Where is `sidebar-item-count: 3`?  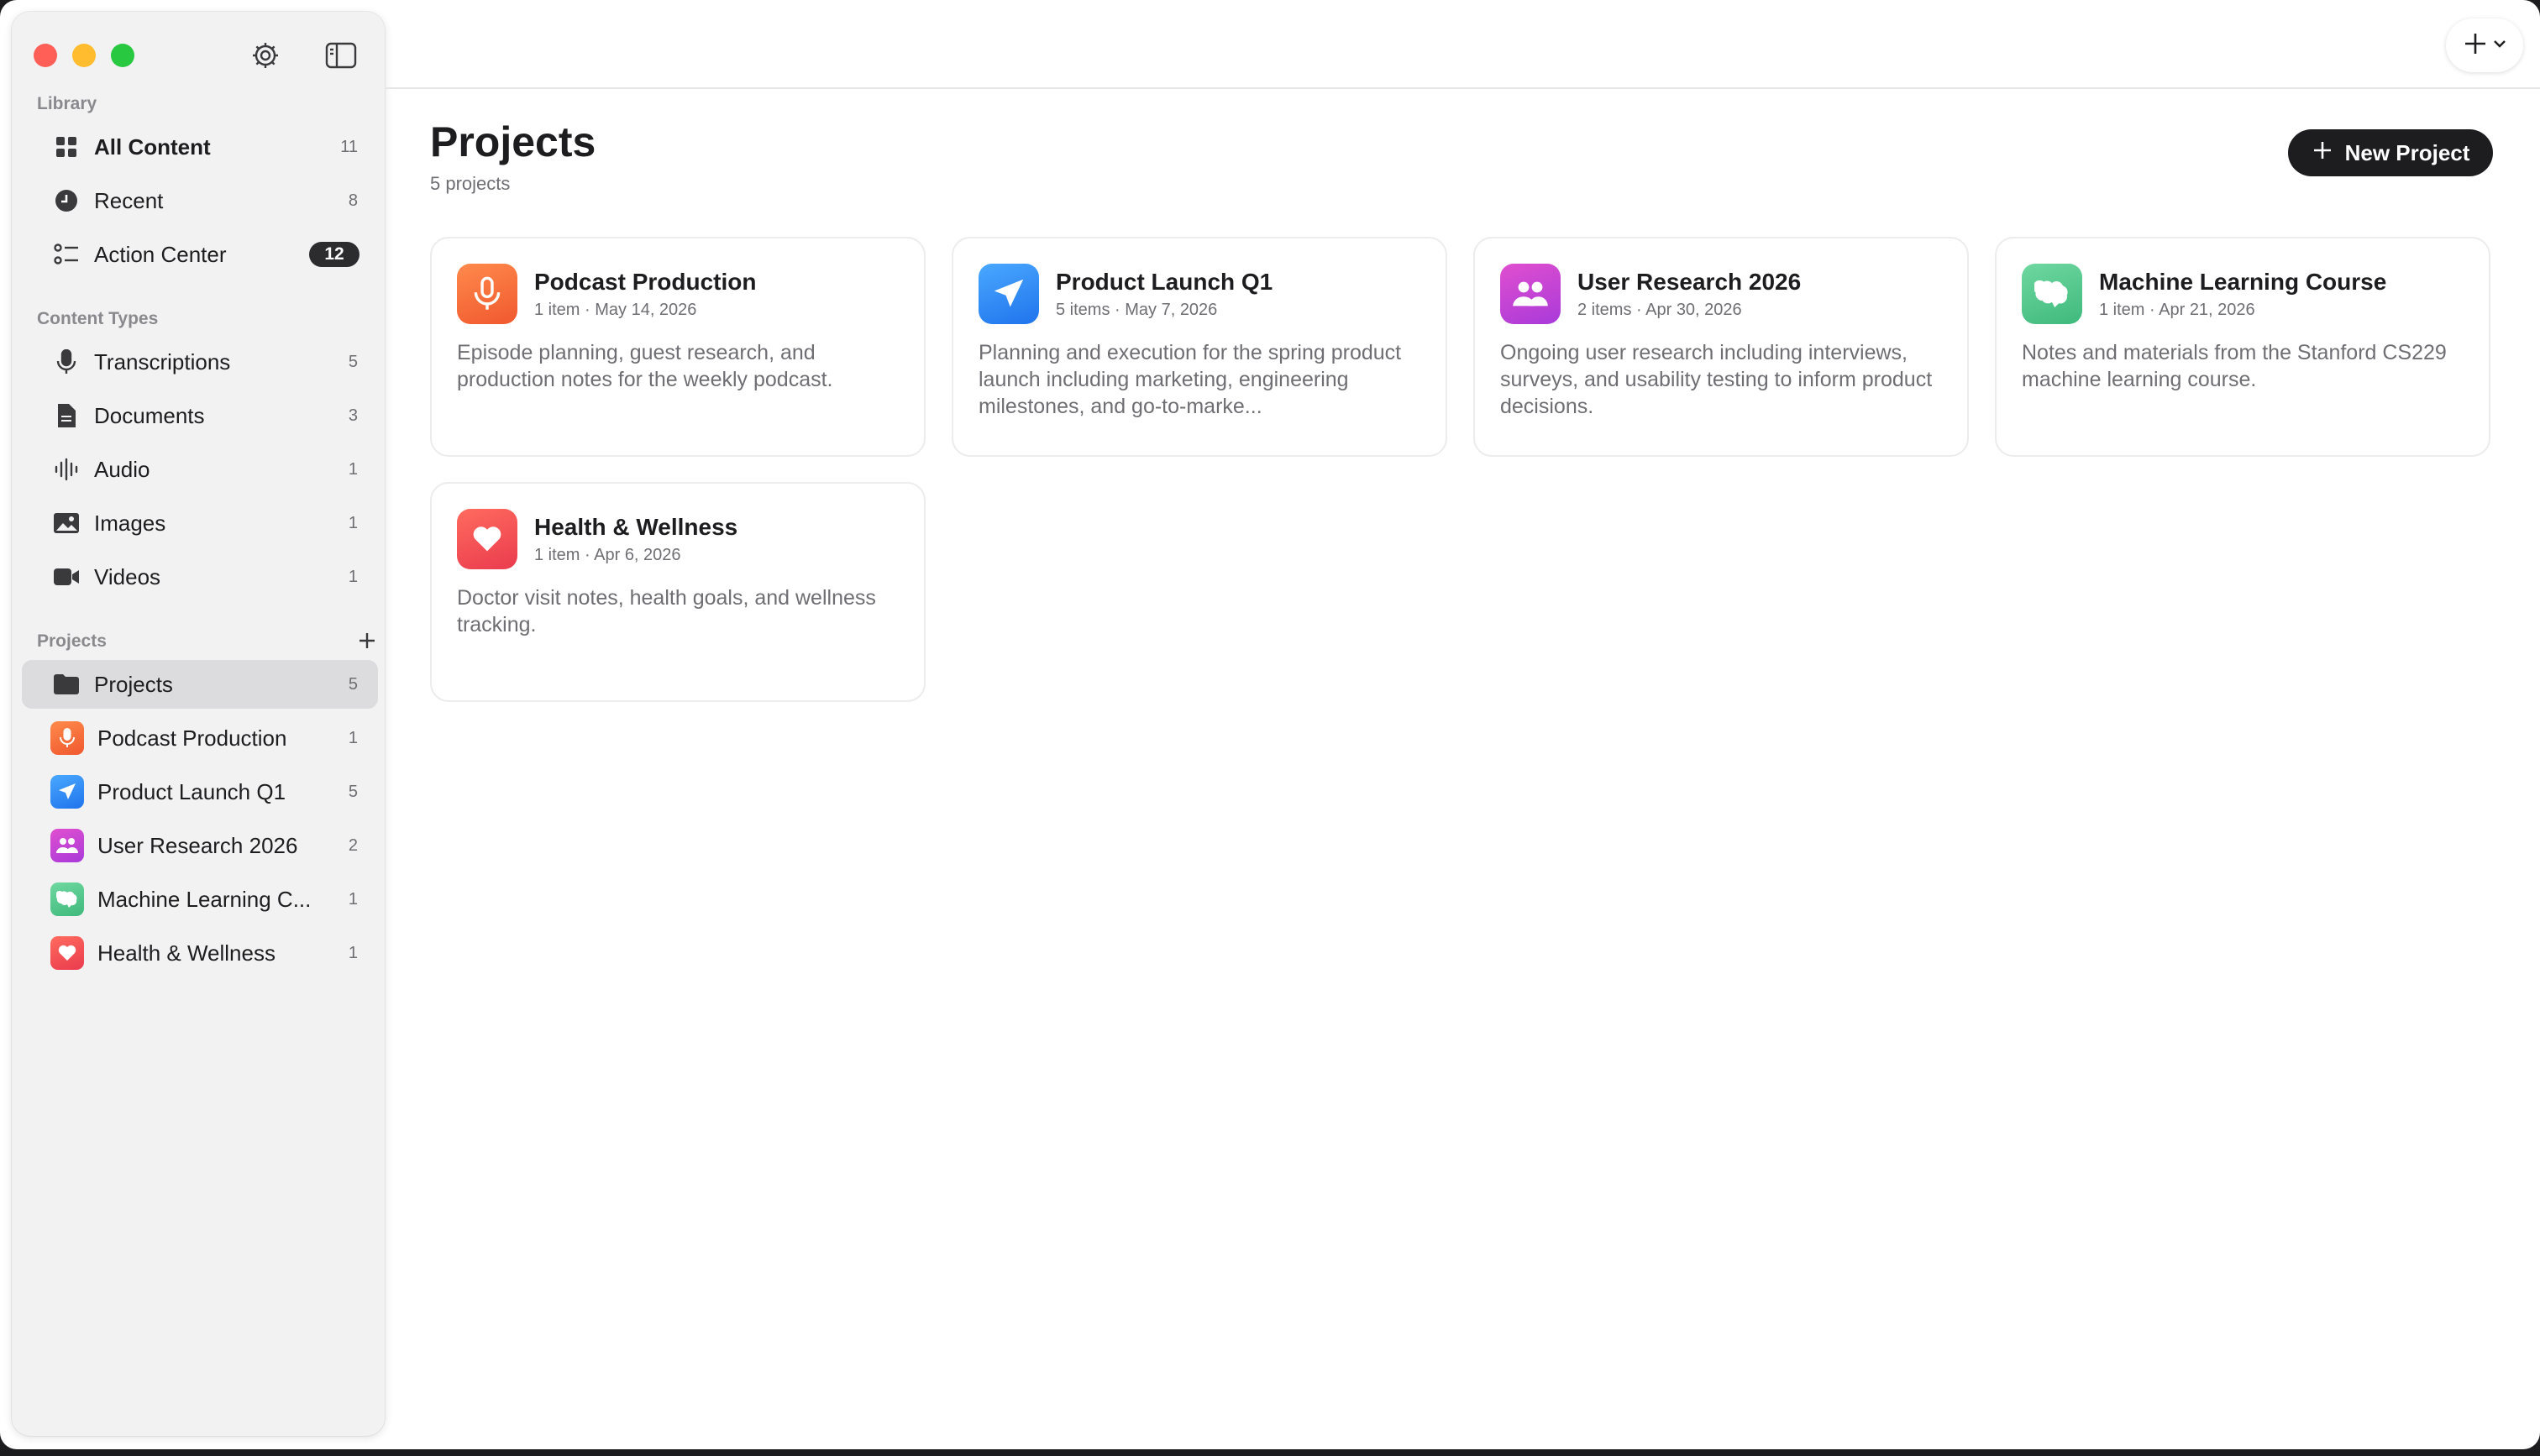 sidebar-item-count: 3 is located at coordinates (353, 415).